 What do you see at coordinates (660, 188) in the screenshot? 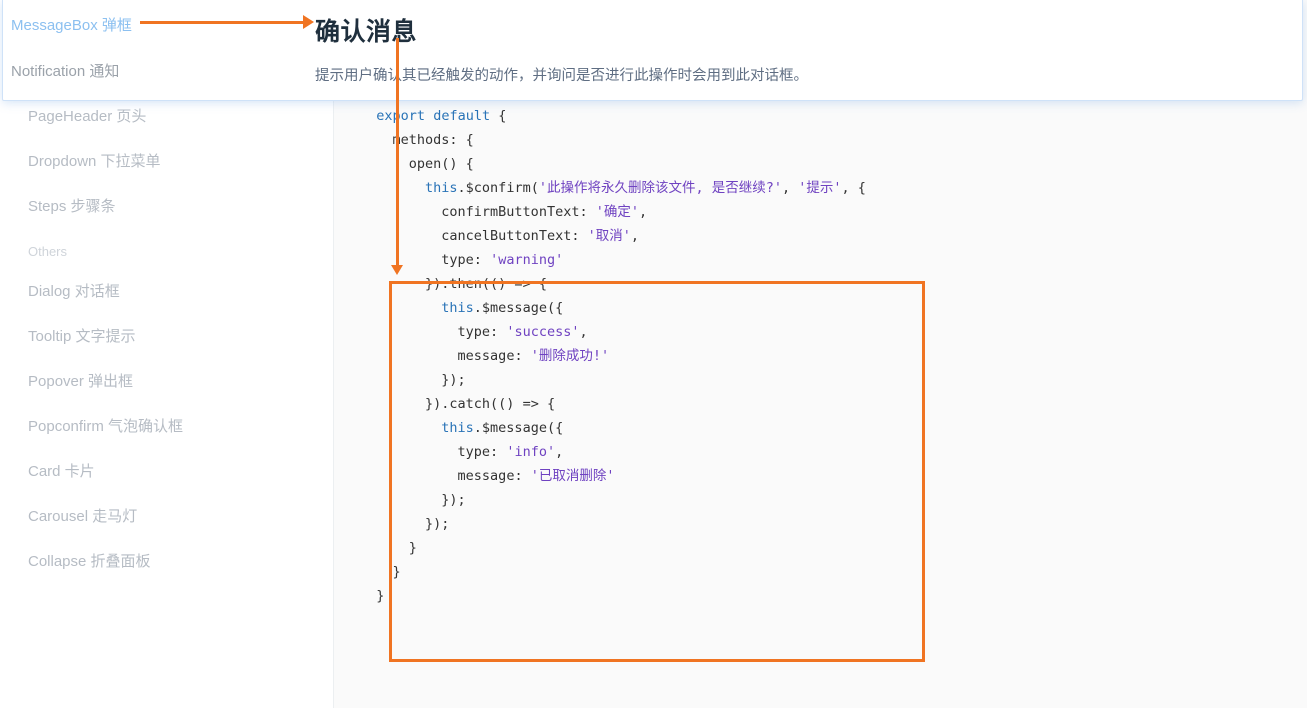
I see `code-token: '此操作将永久删除该文件, 是否继续?'` at bounding box center [660, 188].